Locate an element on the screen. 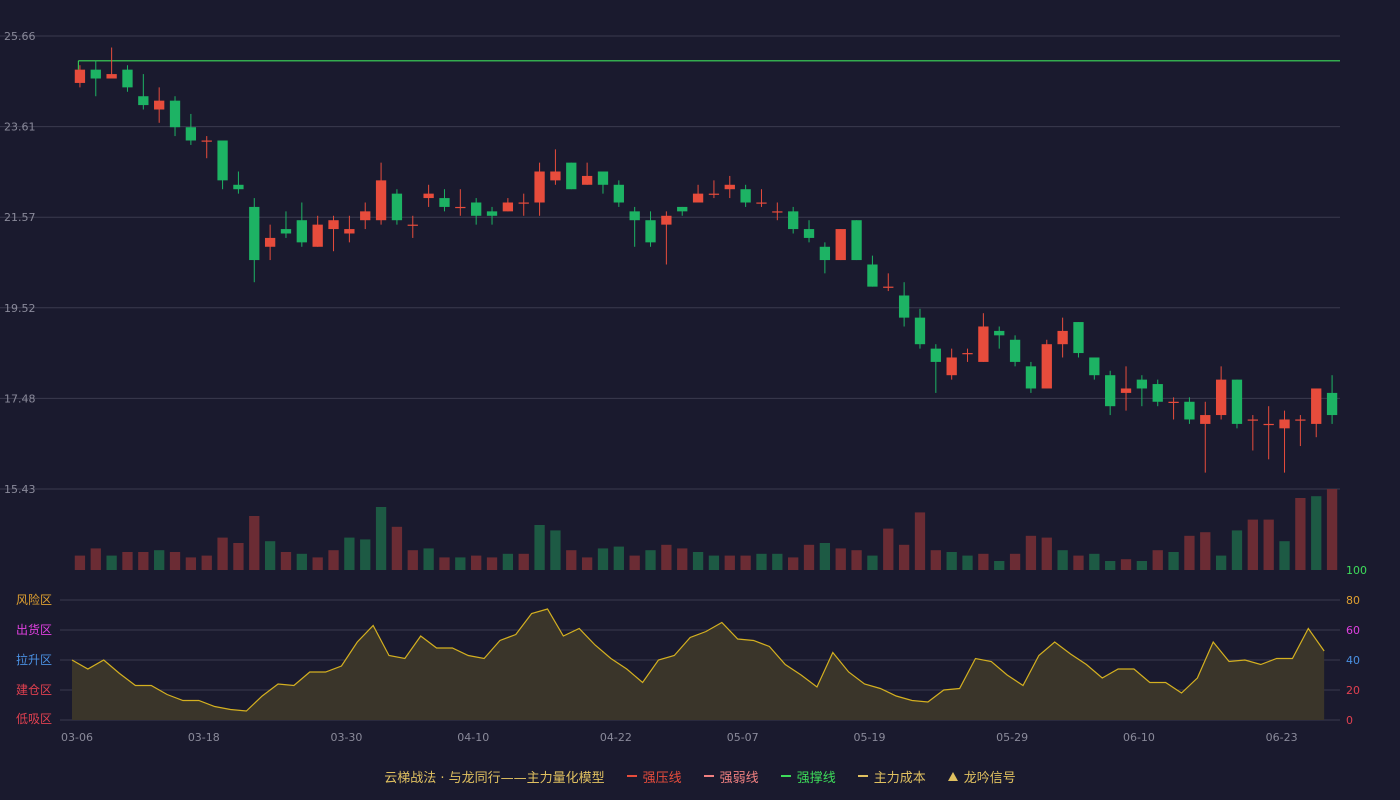  x-tick-label: 05-07 is located at coordinates (743, 737).